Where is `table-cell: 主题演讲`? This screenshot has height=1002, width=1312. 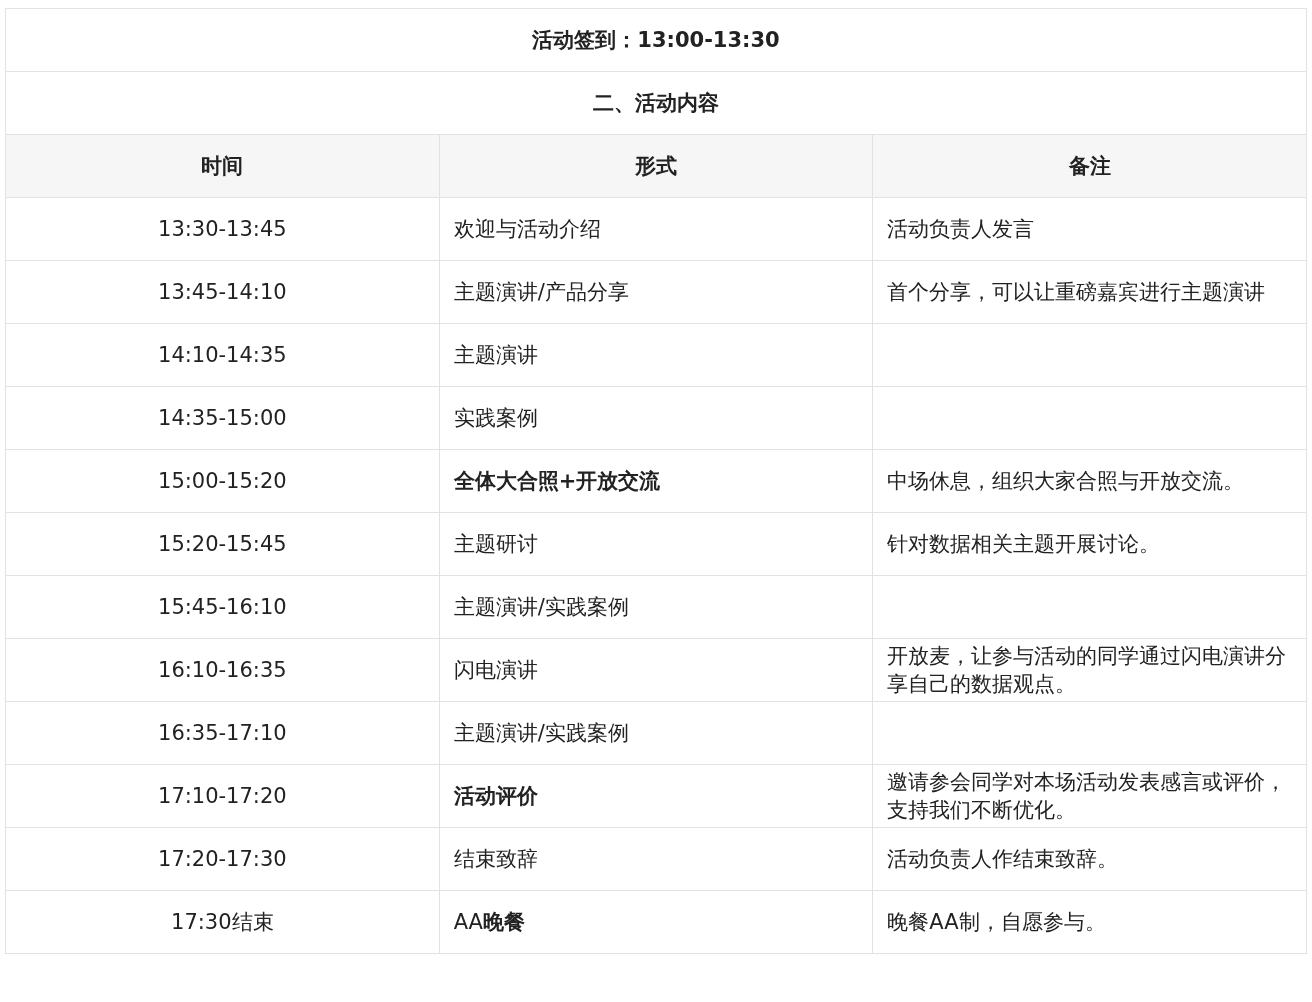
table-cell: 主题演讲 is located at coordinates (656, 355).